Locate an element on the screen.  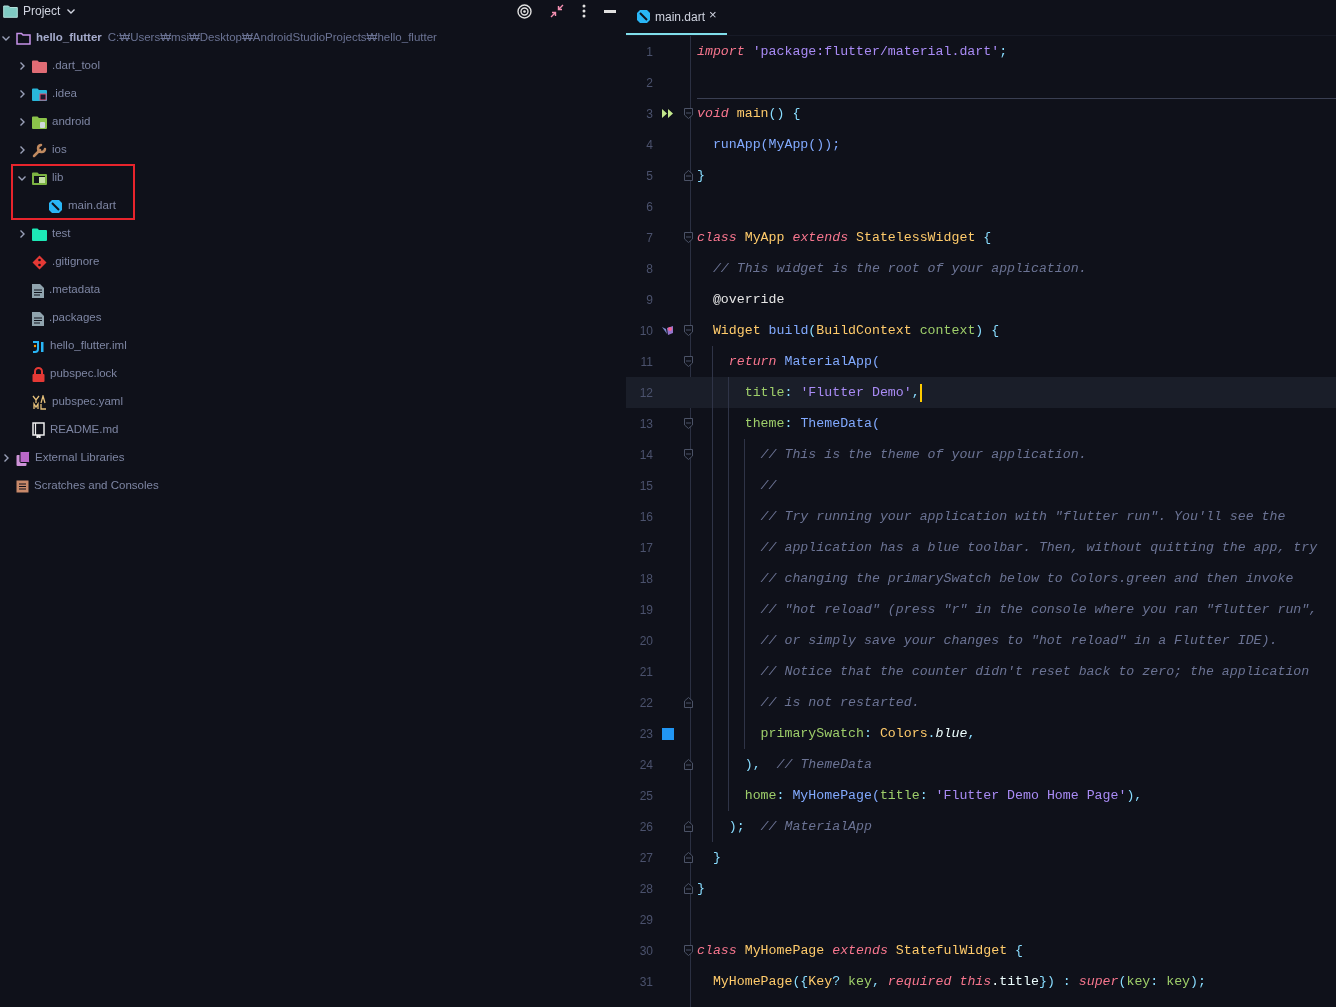
line-number: 22 is located at coordinates (646, 703).